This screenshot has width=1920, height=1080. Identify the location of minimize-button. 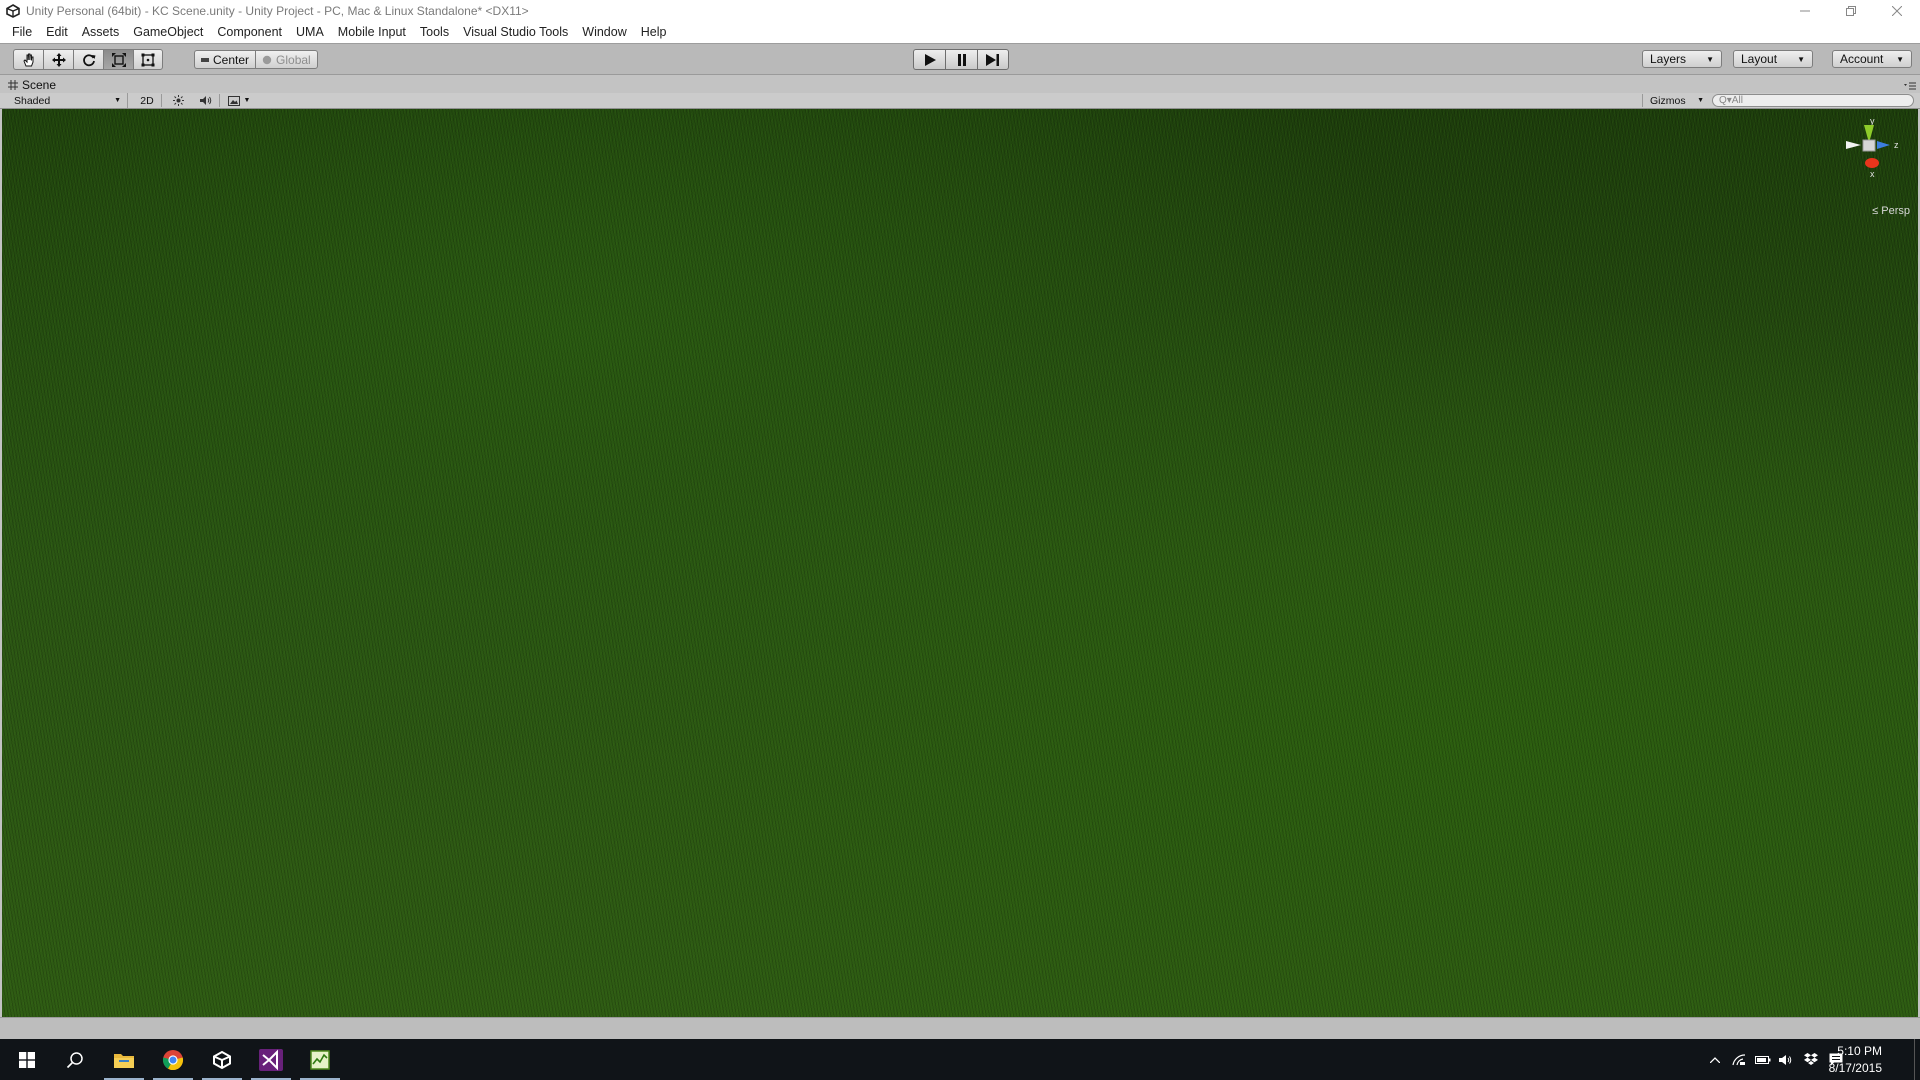
(1805, 11).